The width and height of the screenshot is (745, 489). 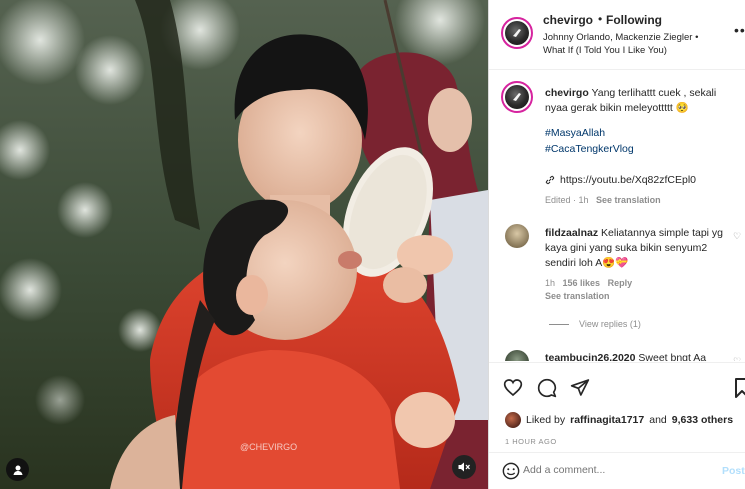 I want to click on comment-meta: 1h 156 likes Reply, so click(x=588, y=283).